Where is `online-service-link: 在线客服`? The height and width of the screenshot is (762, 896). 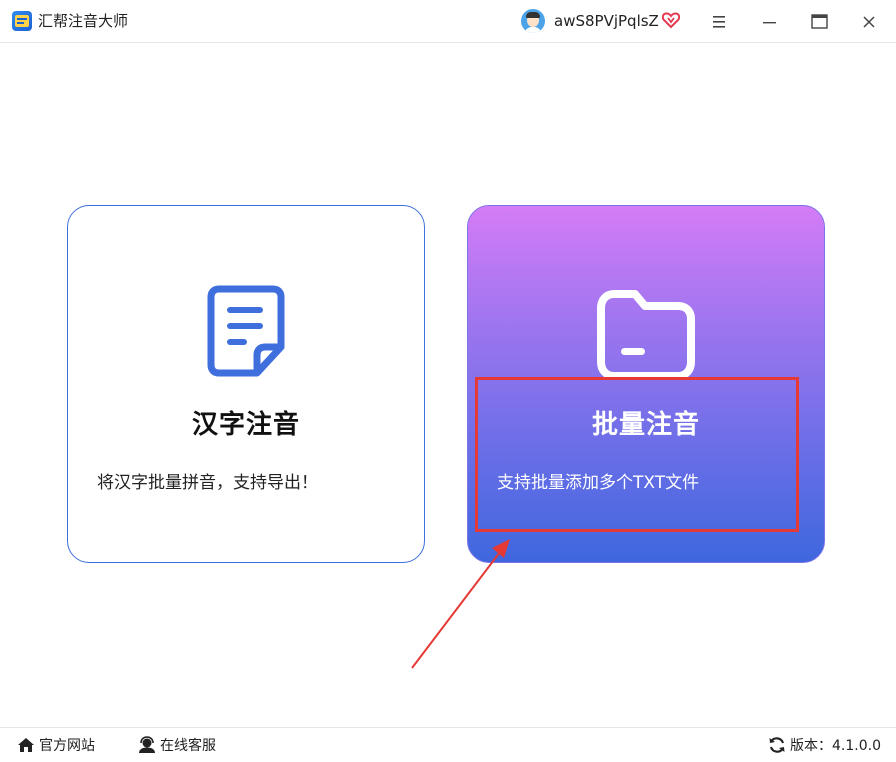 online-service-link: 在线客服 is located at coordinates (177, 745).